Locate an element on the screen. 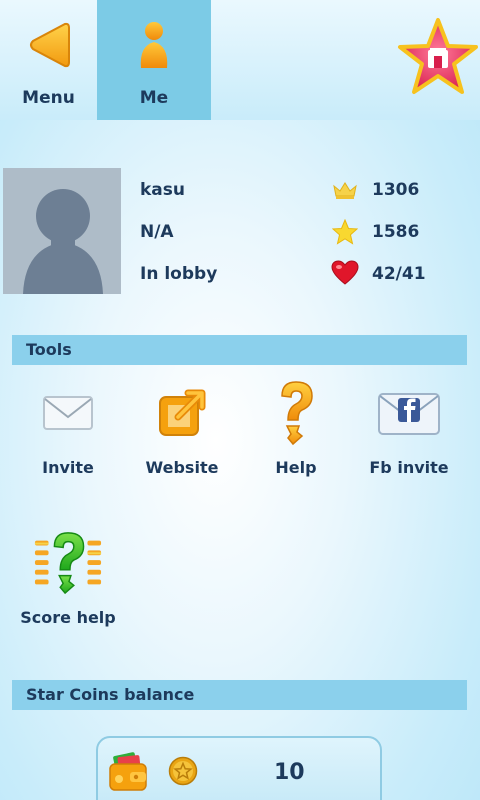 The image size is (480, 800). wallet-icon is located at coordinates (128, 775).